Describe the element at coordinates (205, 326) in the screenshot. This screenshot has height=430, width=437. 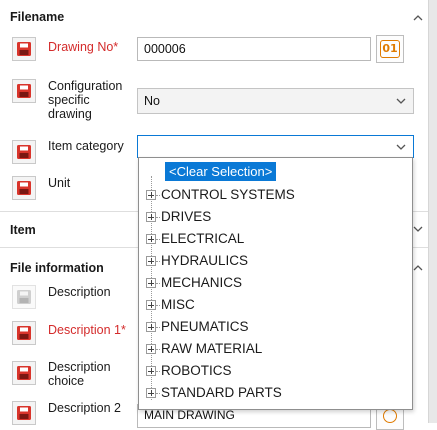
I see `dropdown-option-label: PNEUMATICS` at that location.